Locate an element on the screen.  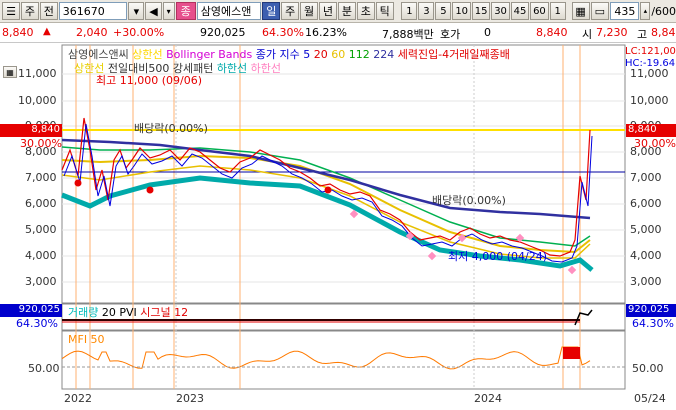
stock-code-input: 361670 is located at coordinates (93, 11).